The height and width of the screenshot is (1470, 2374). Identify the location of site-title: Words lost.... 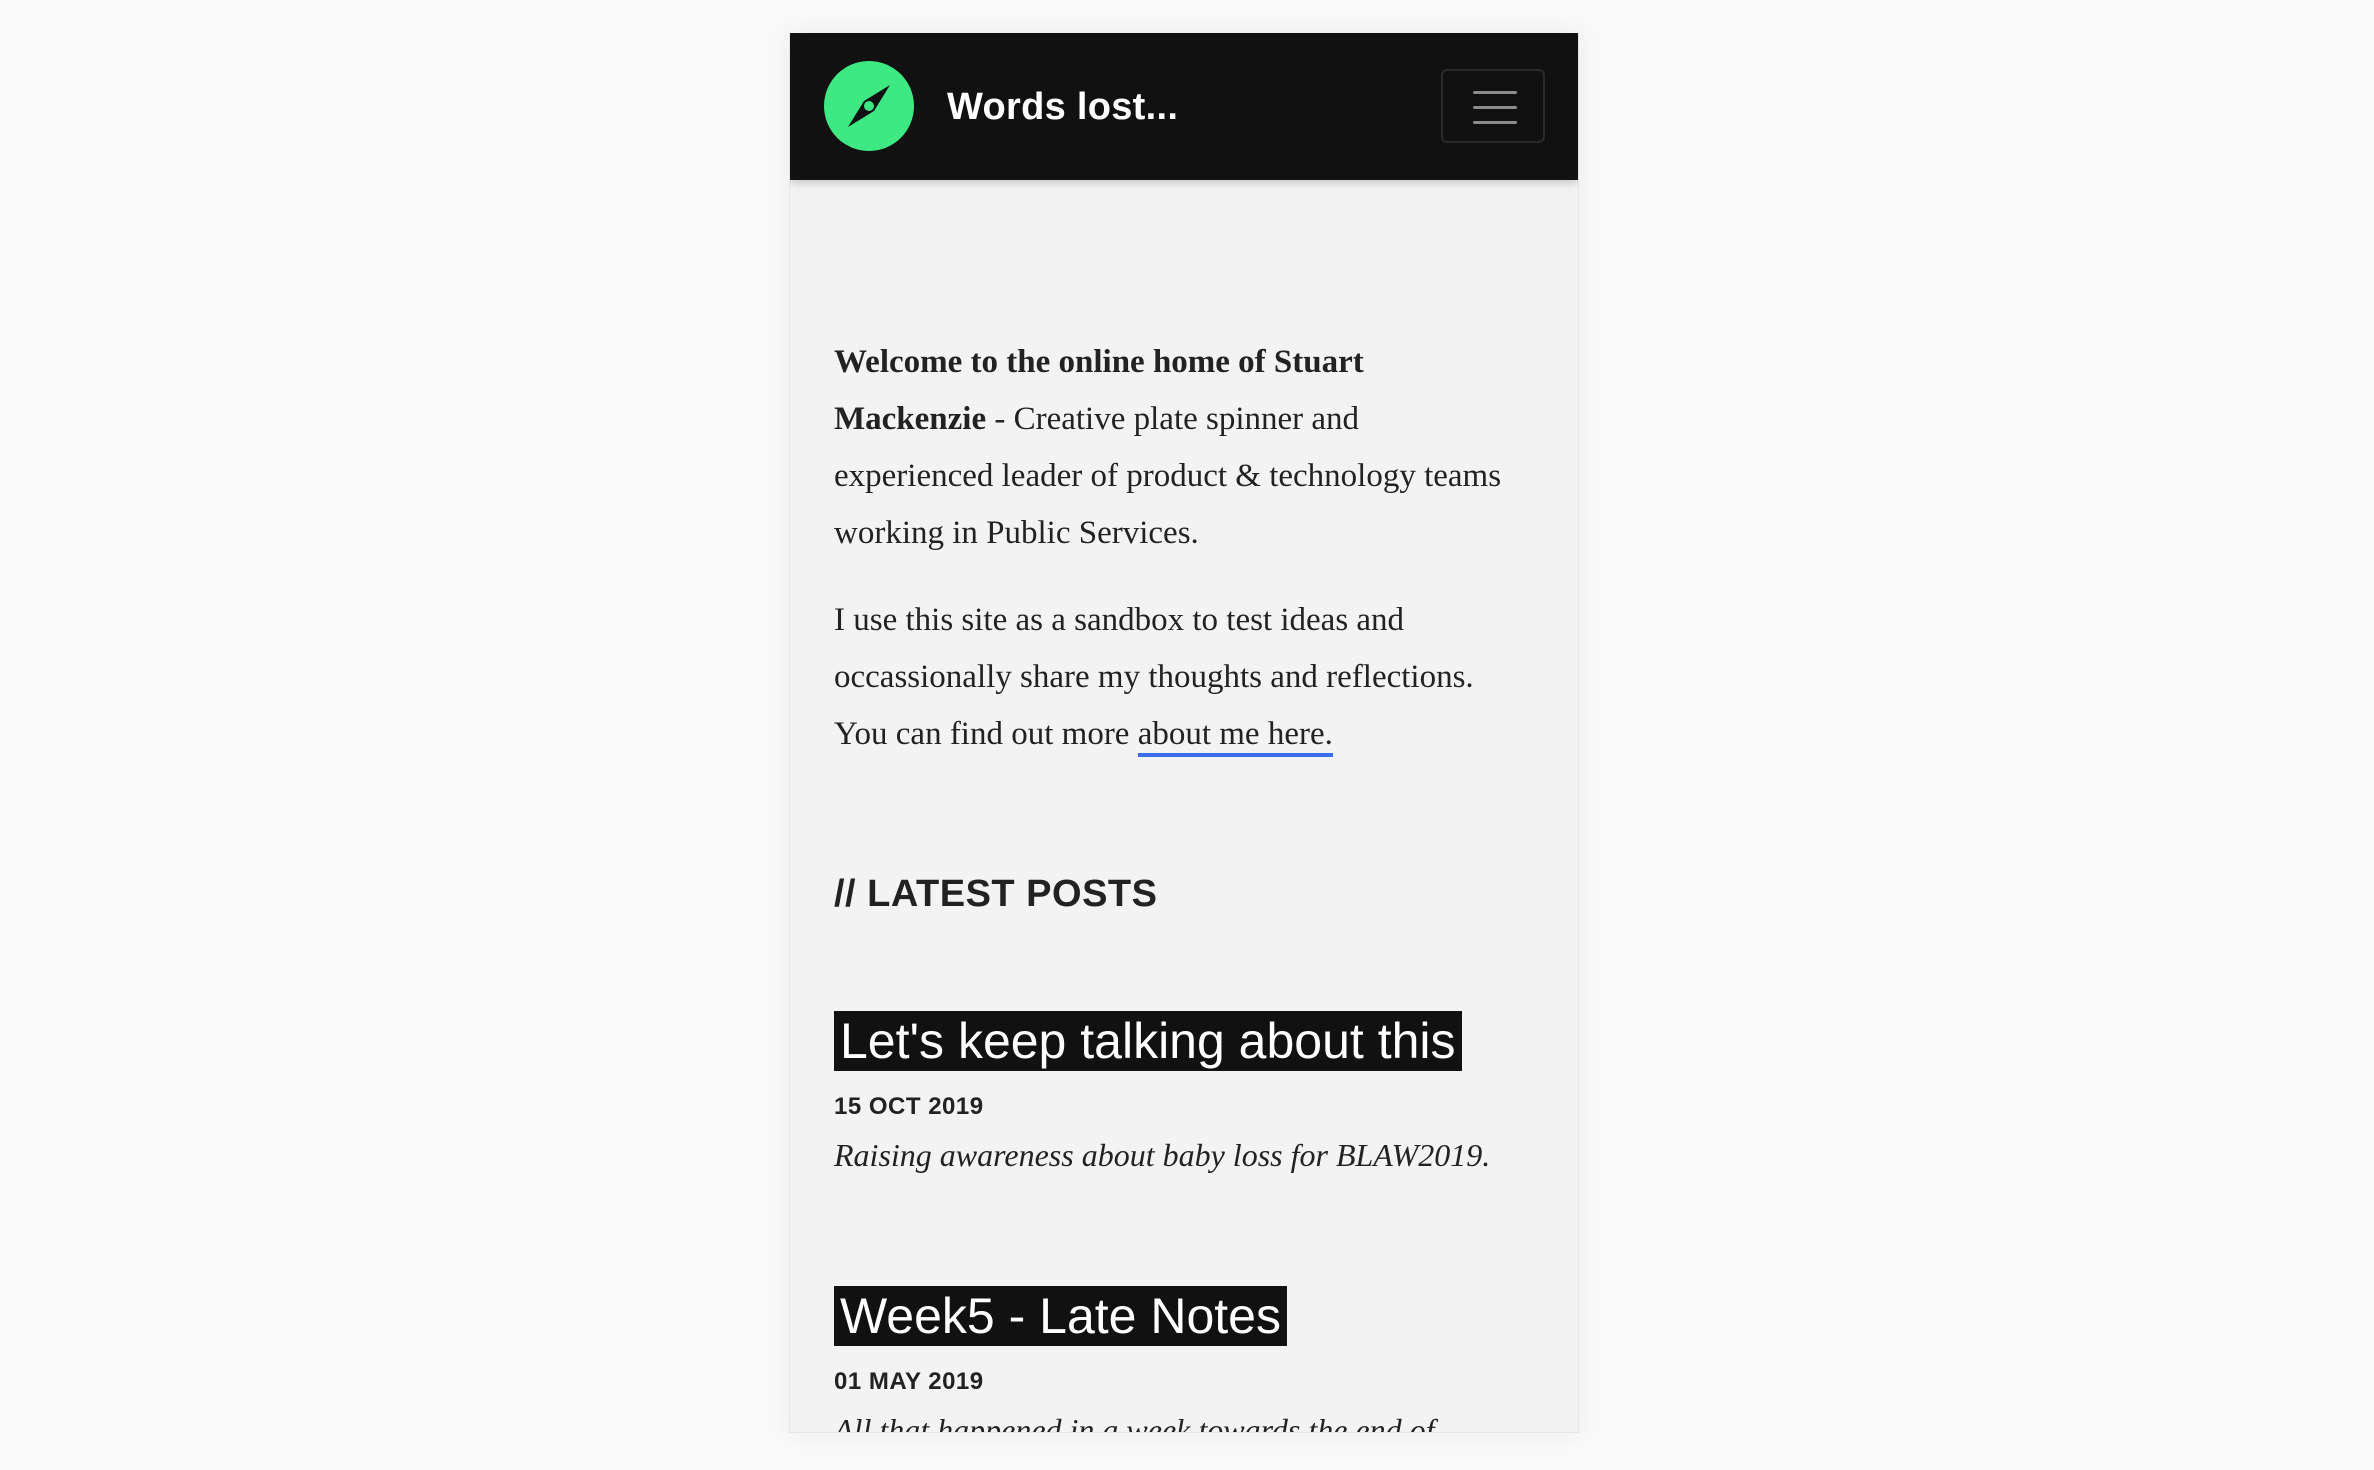
(1062, 107).